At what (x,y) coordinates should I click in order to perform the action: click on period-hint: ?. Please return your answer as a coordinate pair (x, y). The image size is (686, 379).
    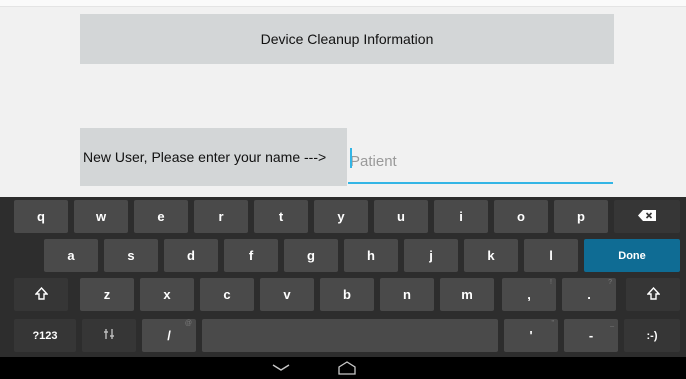
    Looking at the image, I should click on (610, 282).